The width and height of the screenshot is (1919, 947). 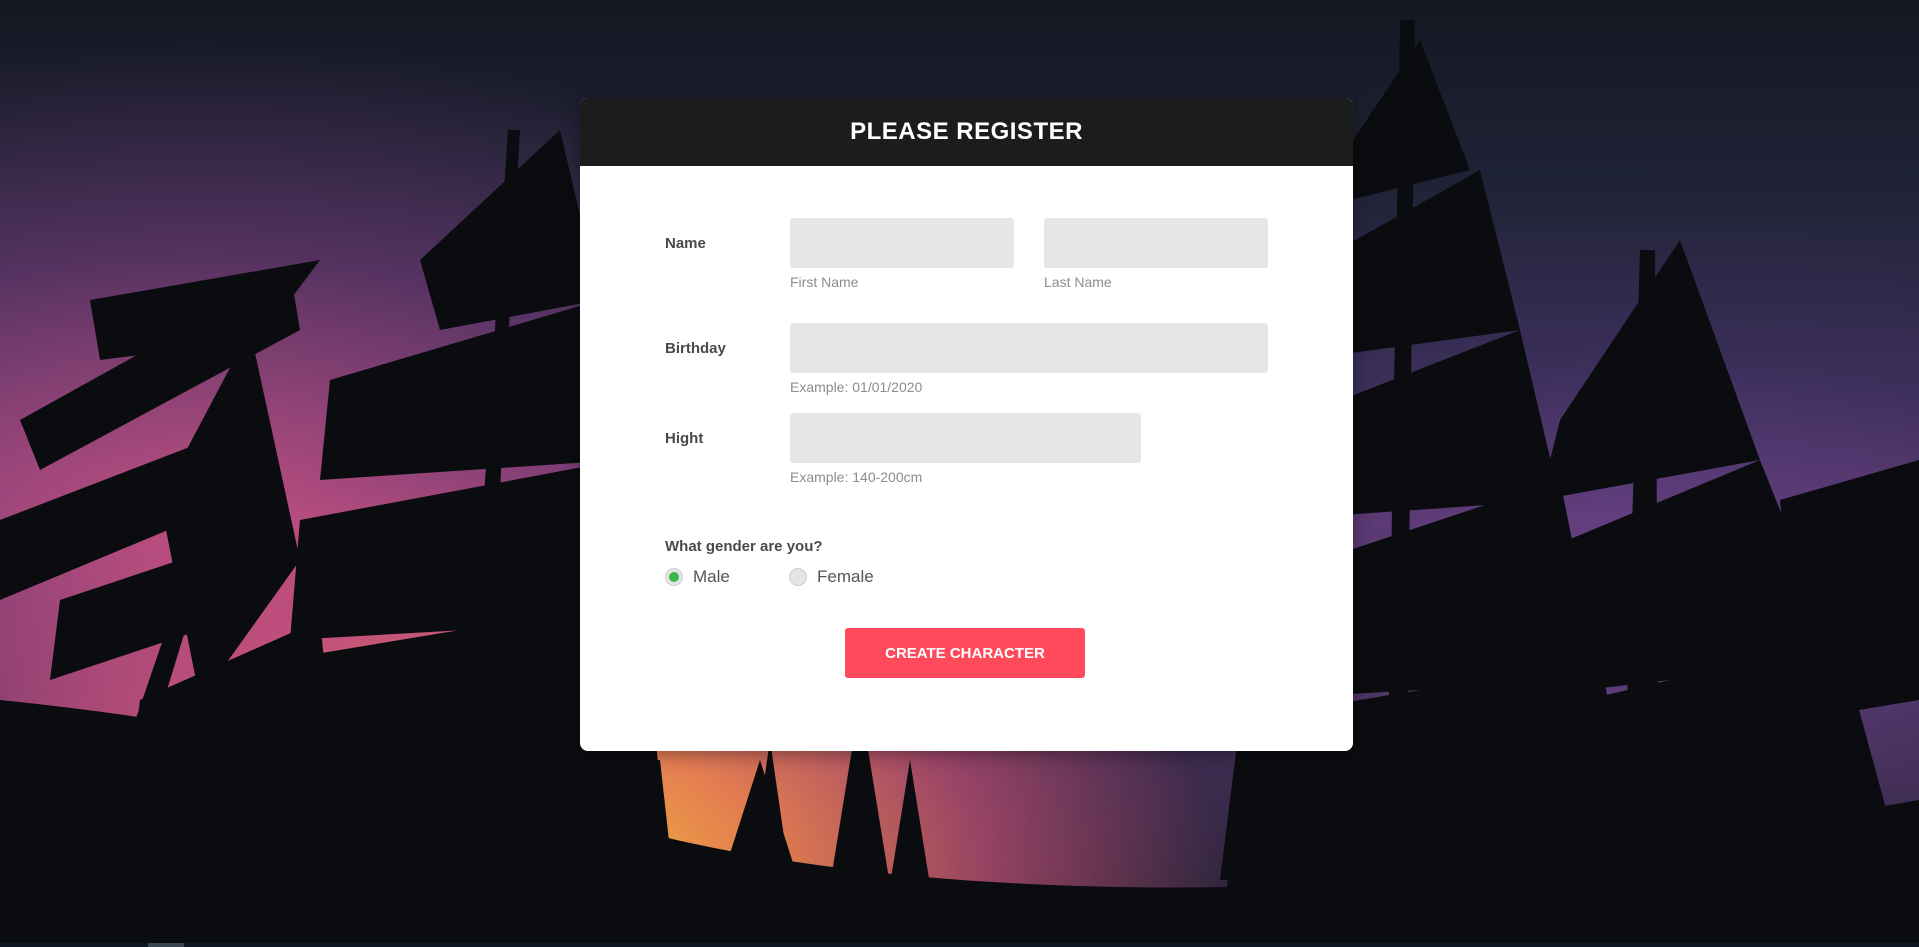 What do you see at coordinates (674, 577) in the screenshot?
I see `radio-selected-icon` at bounding box center [674, 577].